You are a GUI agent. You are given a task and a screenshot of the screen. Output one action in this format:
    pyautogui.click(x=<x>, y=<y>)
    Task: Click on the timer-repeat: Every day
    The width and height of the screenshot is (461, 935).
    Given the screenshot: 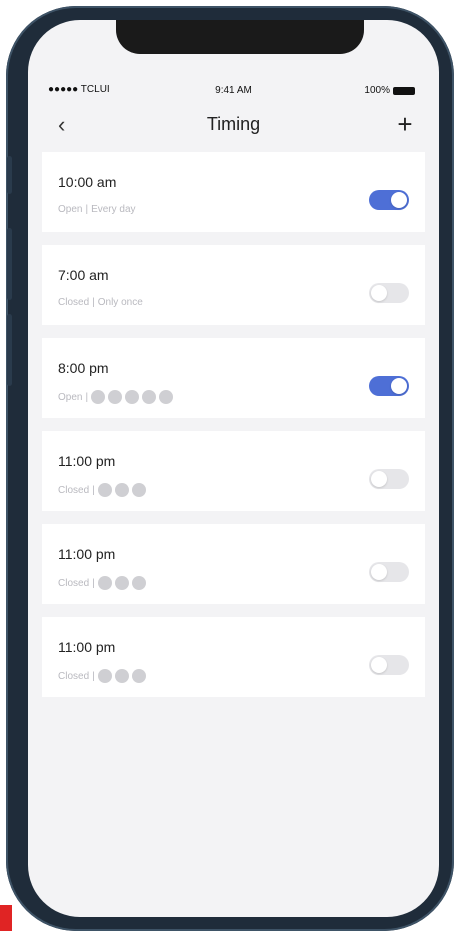 What is the action you would take?
    pyautogui.click(x=113, y=209)
    